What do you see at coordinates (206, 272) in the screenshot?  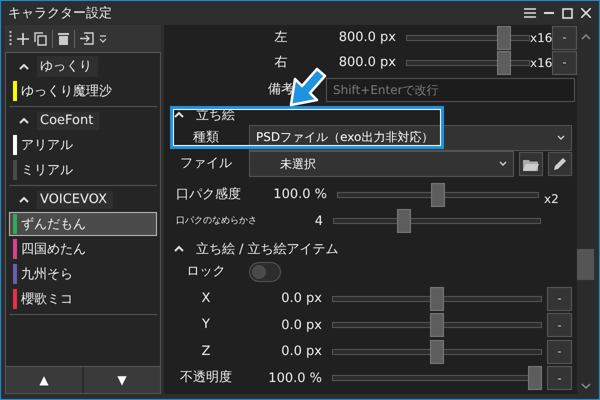 I see `field-label: ロック` at bounding box center [206, 272].